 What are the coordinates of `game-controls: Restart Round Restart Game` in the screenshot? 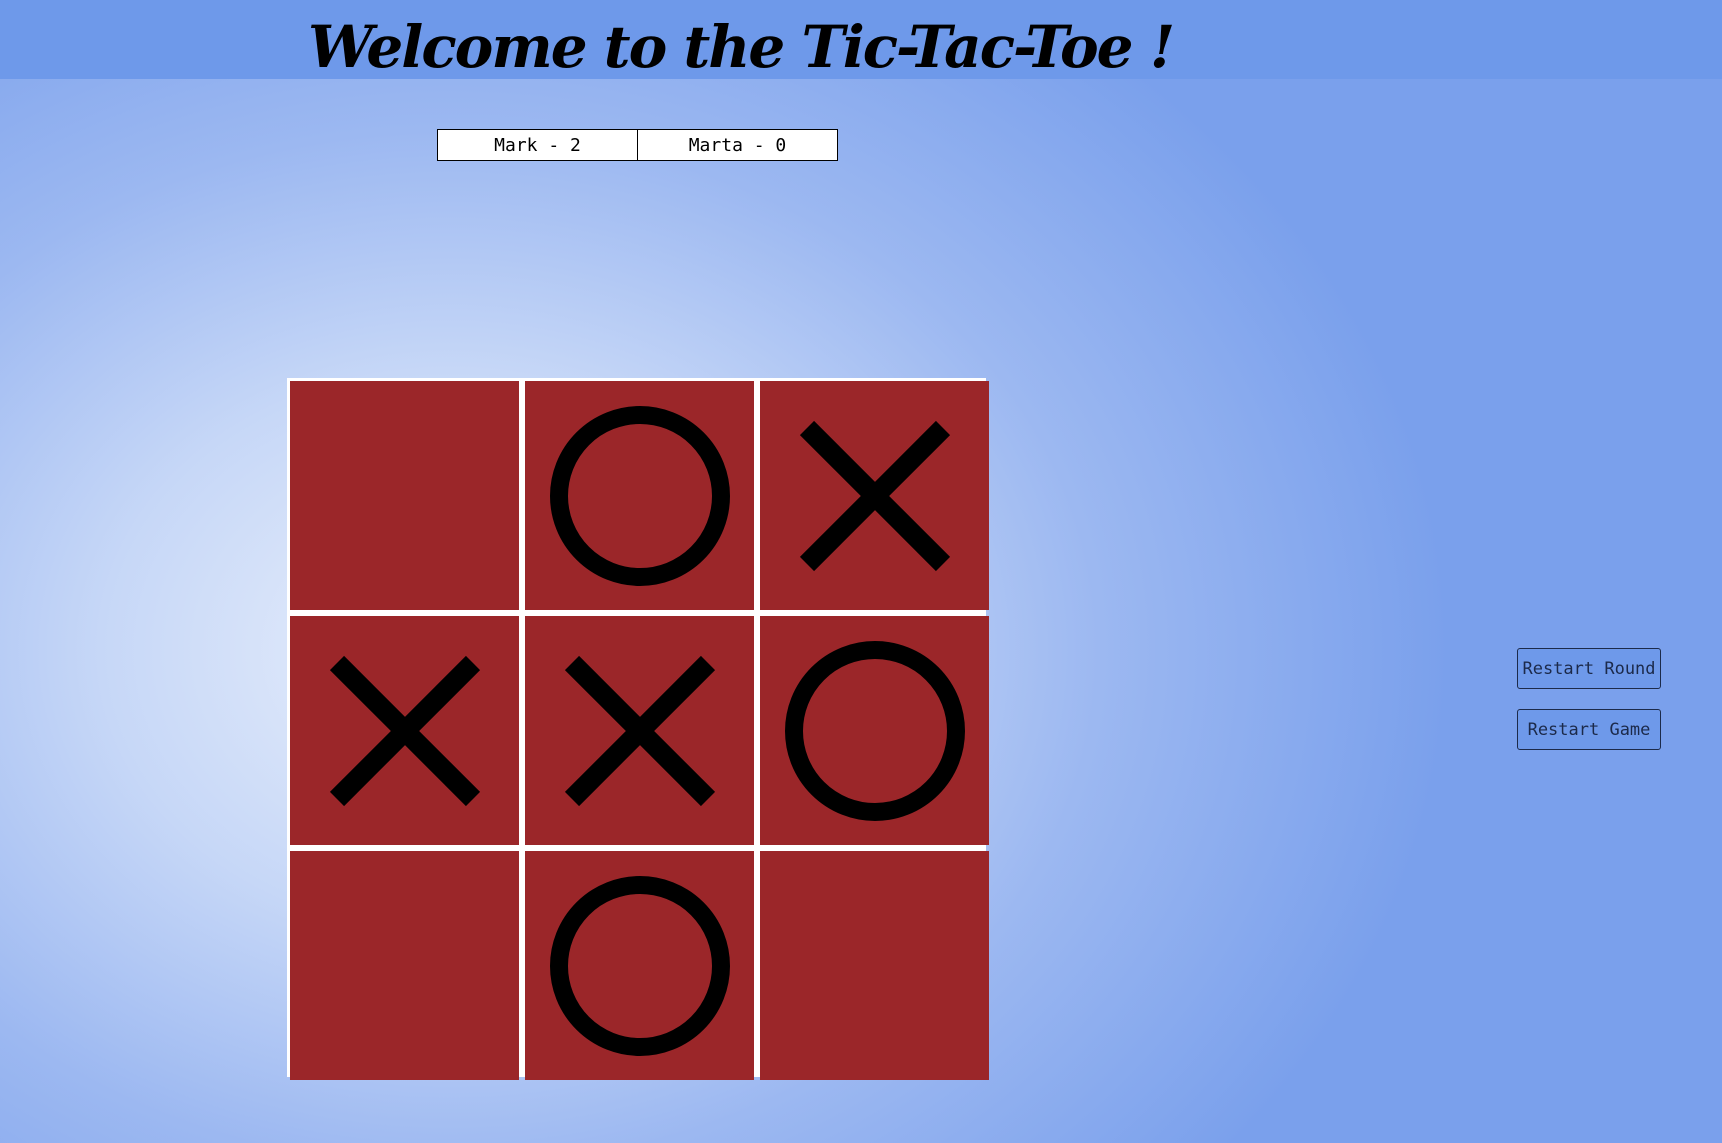 It's located at (1589, 709).